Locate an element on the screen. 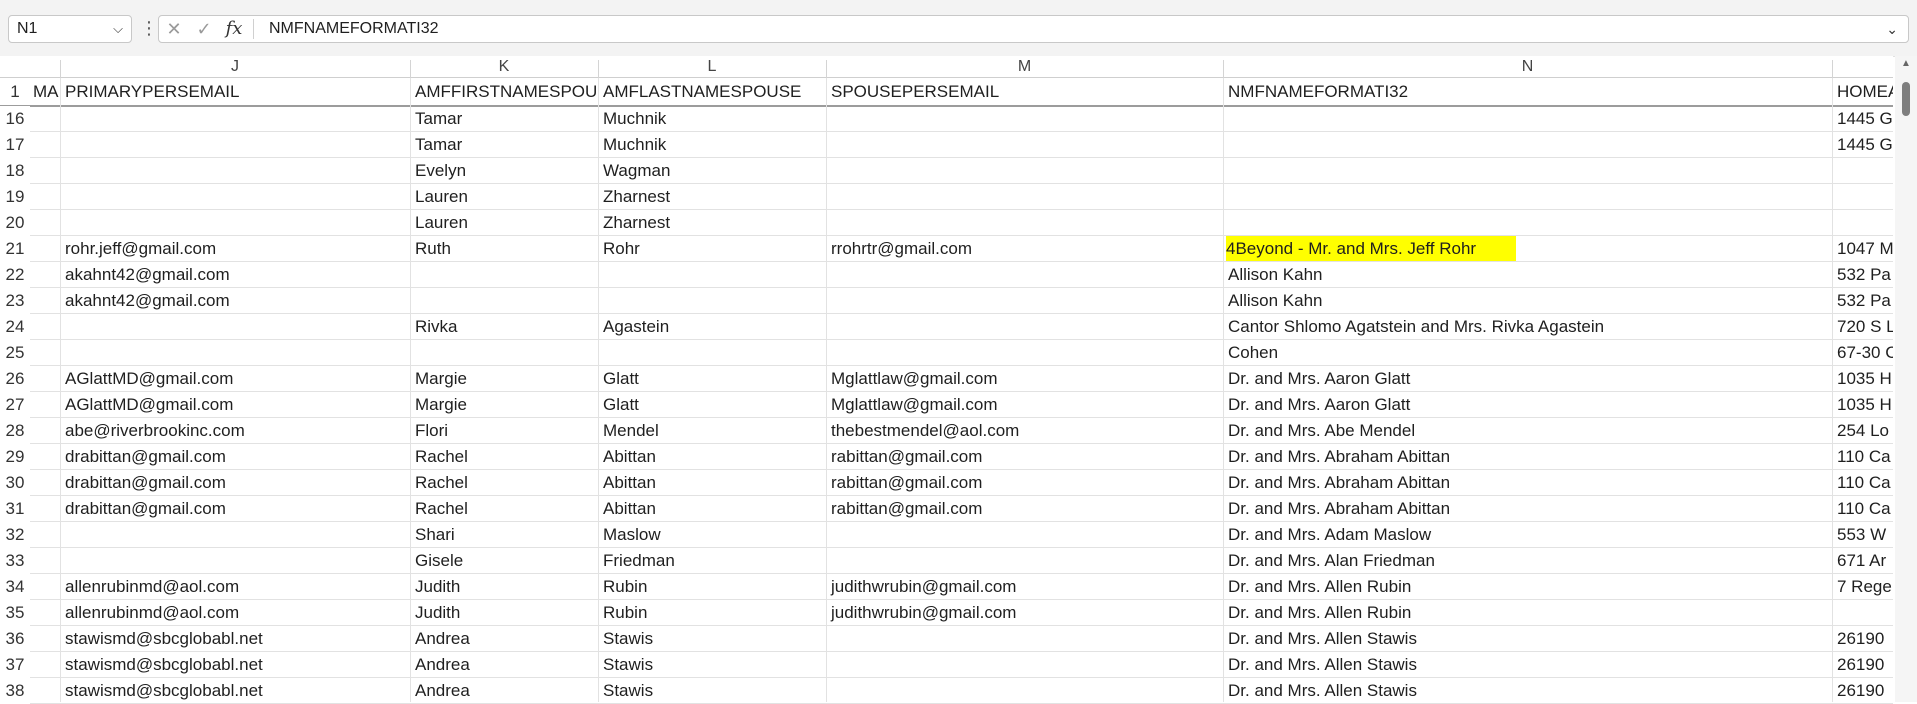 Image resolution: width=1917 pixels, height=704 pixels. row-header: 25 is located at coordinates (15, 353).